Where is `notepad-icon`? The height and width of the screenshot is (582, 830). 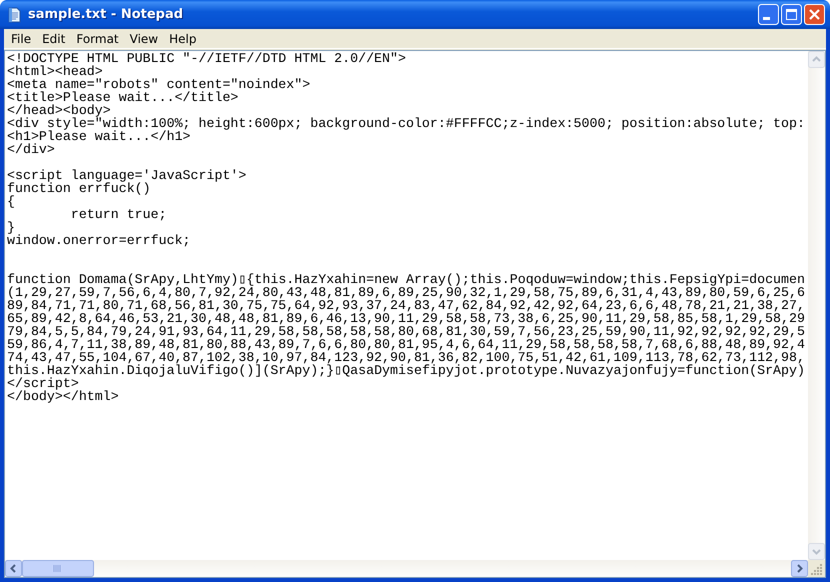
notepad-icon is located at coordinates (14, 14).